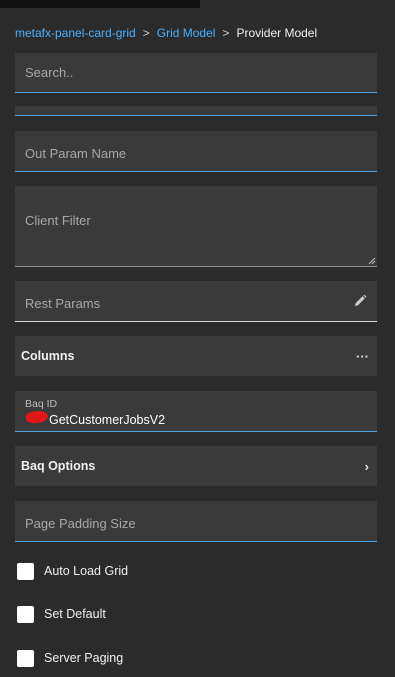 The image size is (395, 677). Describe the element at coordinates (372, 261) in the screenshot. I see `resize-grip-icon` at that location.